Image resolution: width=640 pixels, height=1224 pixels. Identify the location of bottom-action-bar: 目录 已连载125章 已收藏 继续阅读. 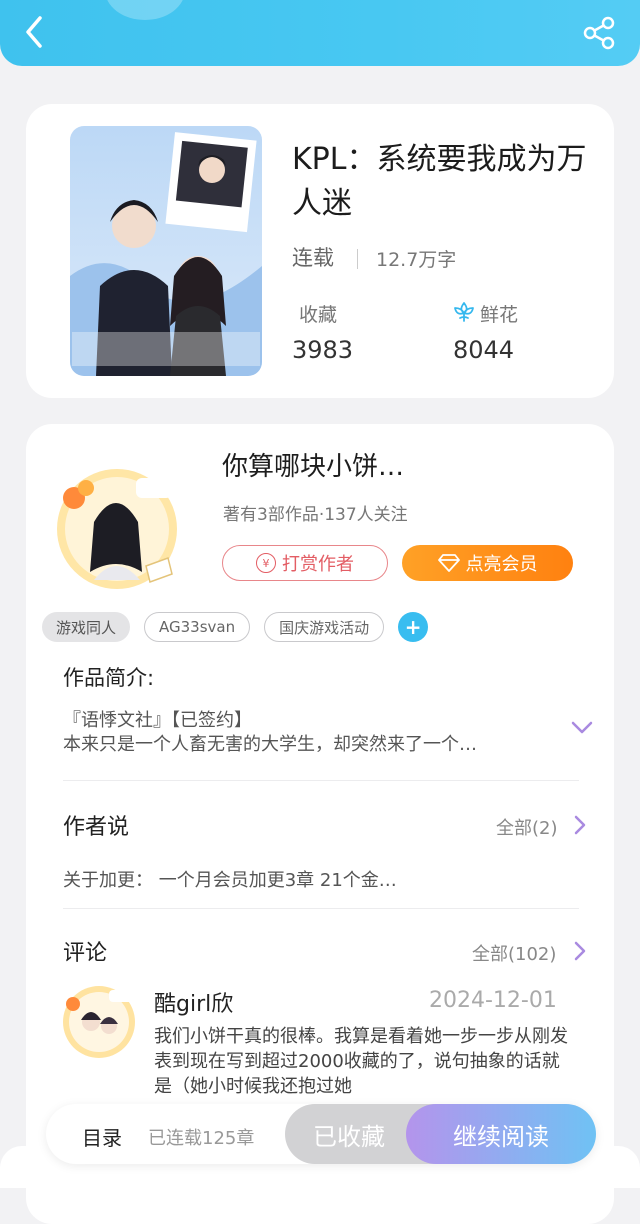
(321, 1134).